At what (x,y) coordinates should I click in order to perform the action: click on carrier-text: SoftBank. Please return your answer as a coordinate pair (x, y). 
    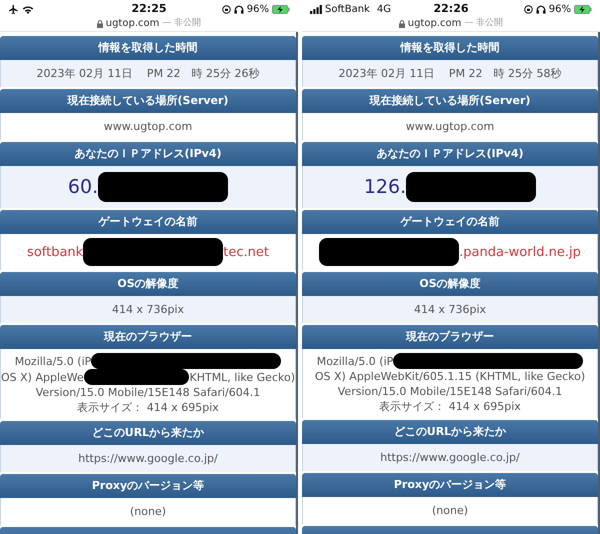
    Looking at the image, I should click on (347, 10).